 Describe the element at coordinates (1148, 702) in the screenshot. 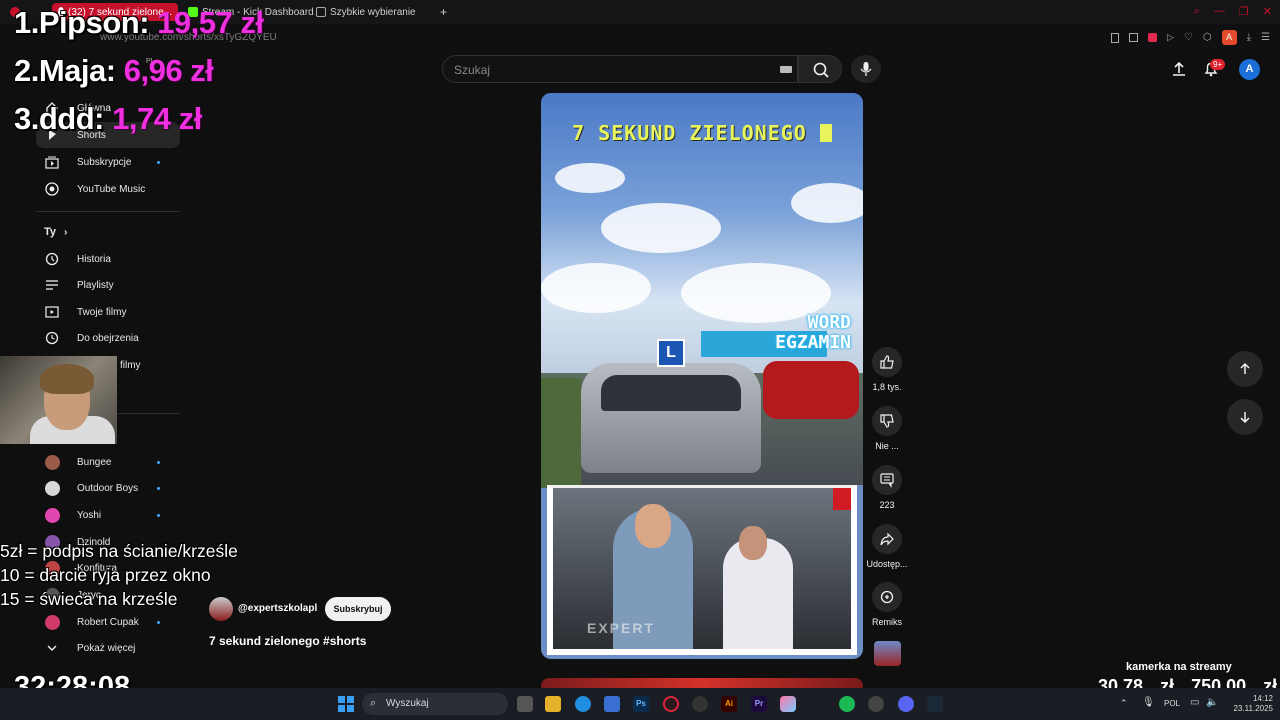

I see `microphone-icon: 🎙` at that location.